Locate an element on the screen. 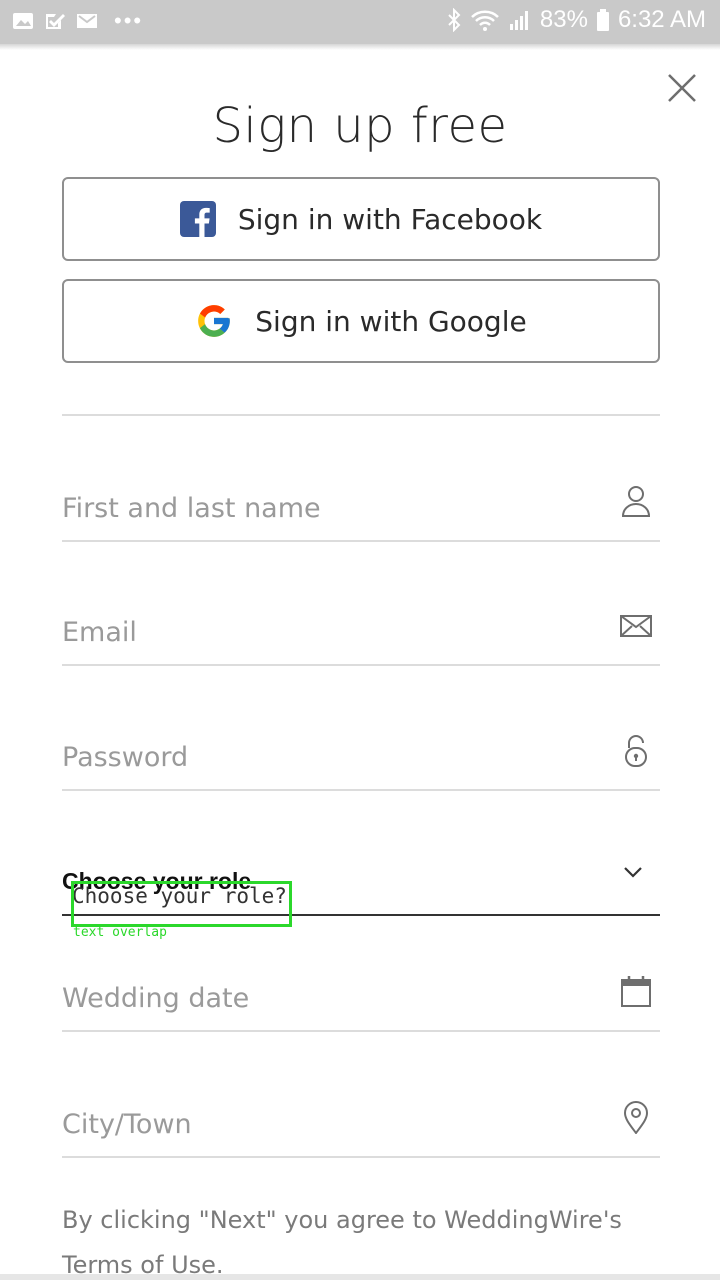 Image resolution: width=720 pixels, height=1280 pixels. system-icons: 83% 6:32 AM is located at coordinates (576, 20).